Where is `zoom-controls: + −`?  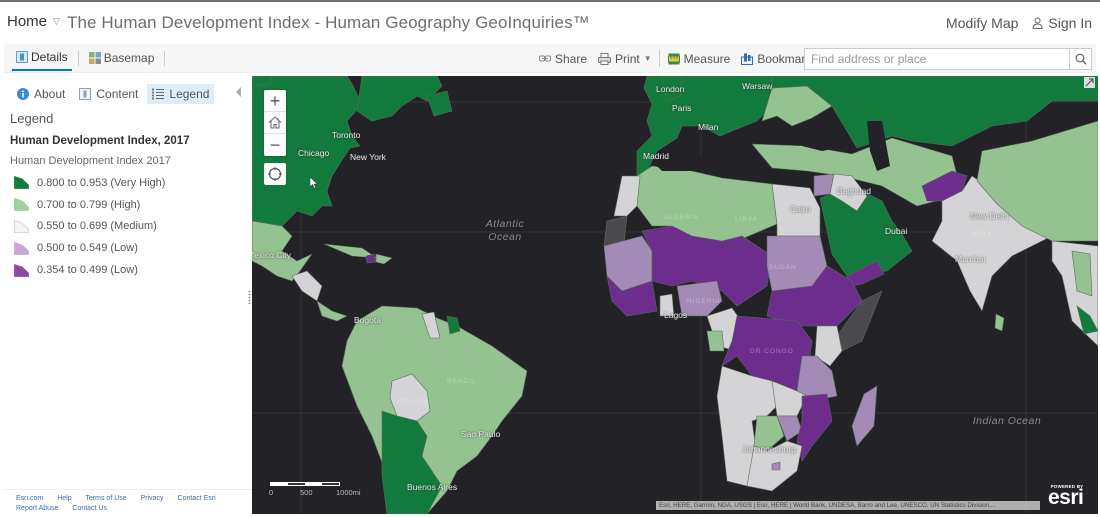
zoom-controls: + − is located at coordinates (275, 123).